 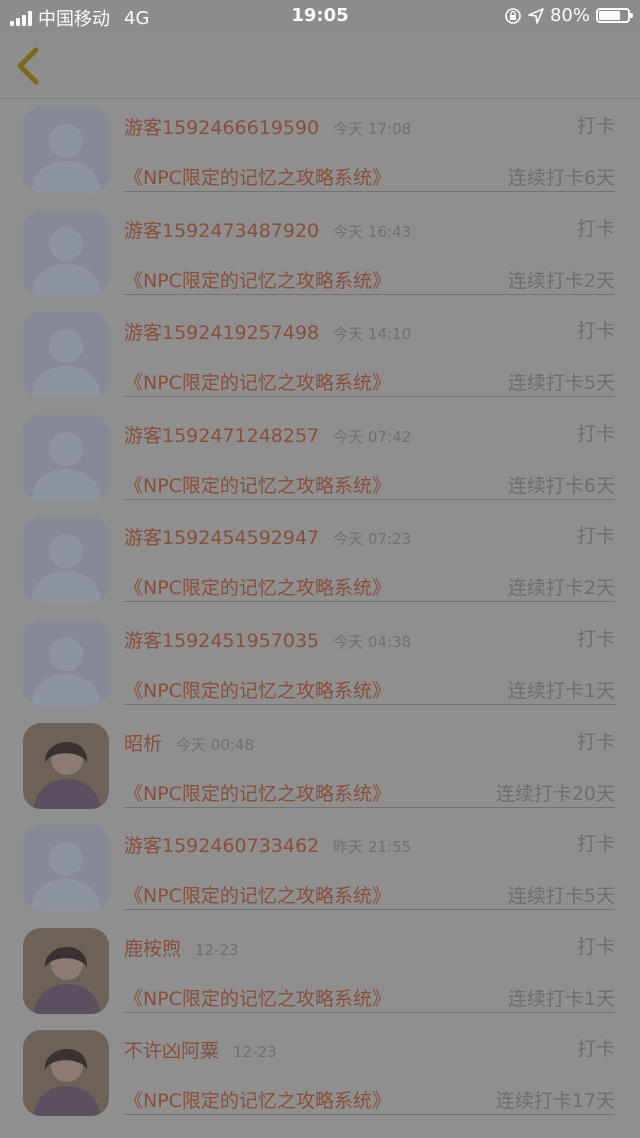 What do you see at coordinates (513, 15) in the screenshot?
I see `orientation-lock-icon` at bounding box center [513, 15].